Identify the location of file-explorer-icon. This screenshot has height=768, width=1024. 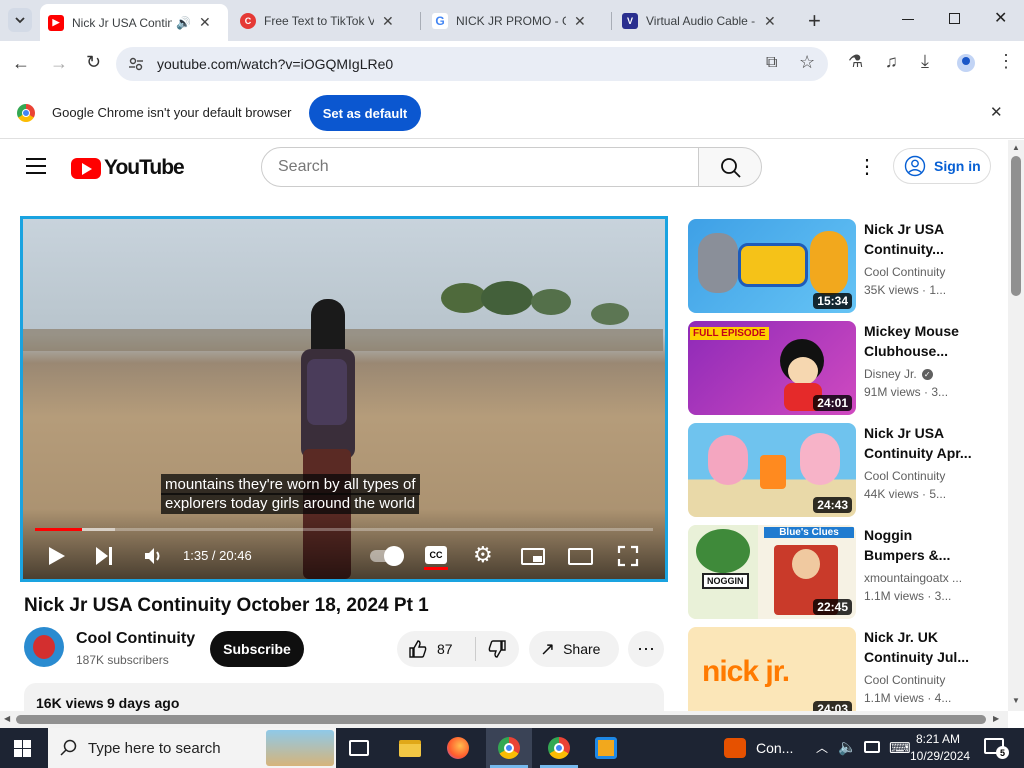
(410, 748).